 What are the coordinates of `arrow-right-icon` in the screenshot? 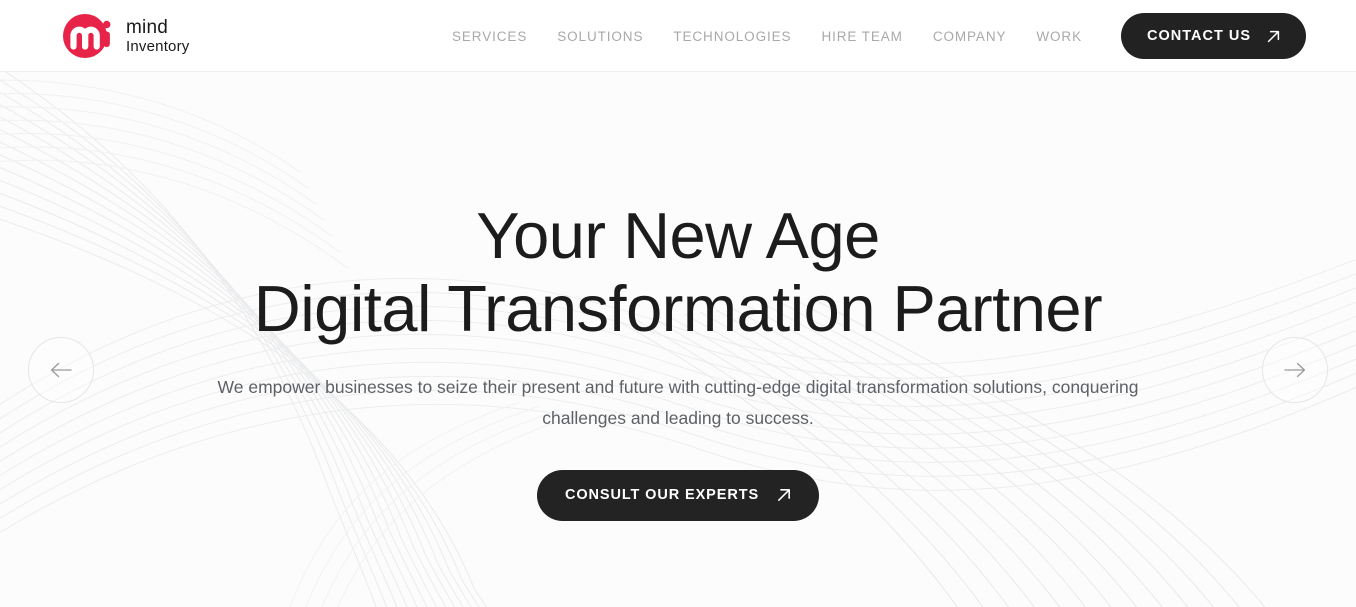 It's located at (1295, 370).